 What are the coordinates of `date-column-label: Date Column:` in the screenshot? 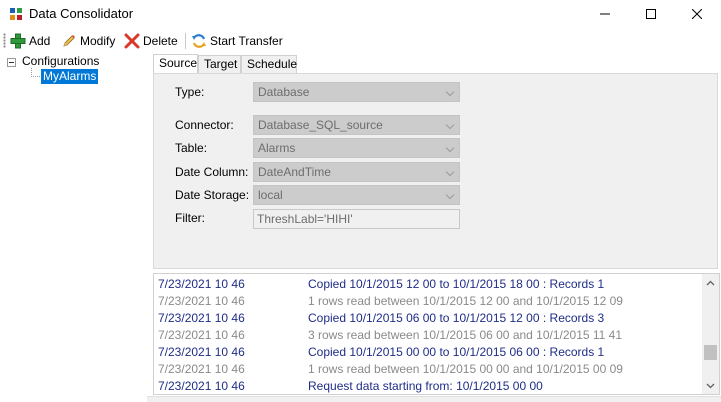 It's located at (212, 172).